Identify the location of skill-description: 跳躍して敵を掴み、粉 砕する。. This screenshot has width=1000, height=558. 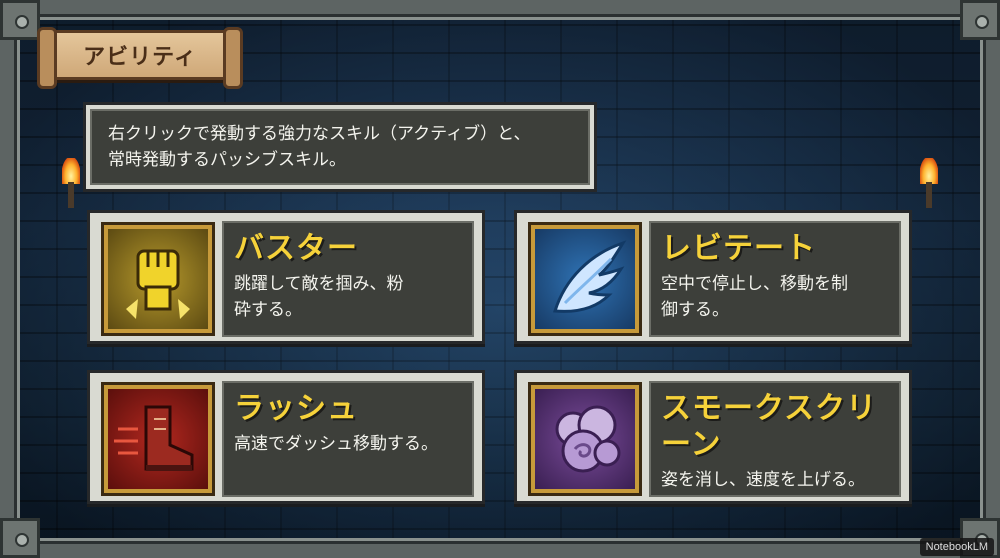
(348, 297).